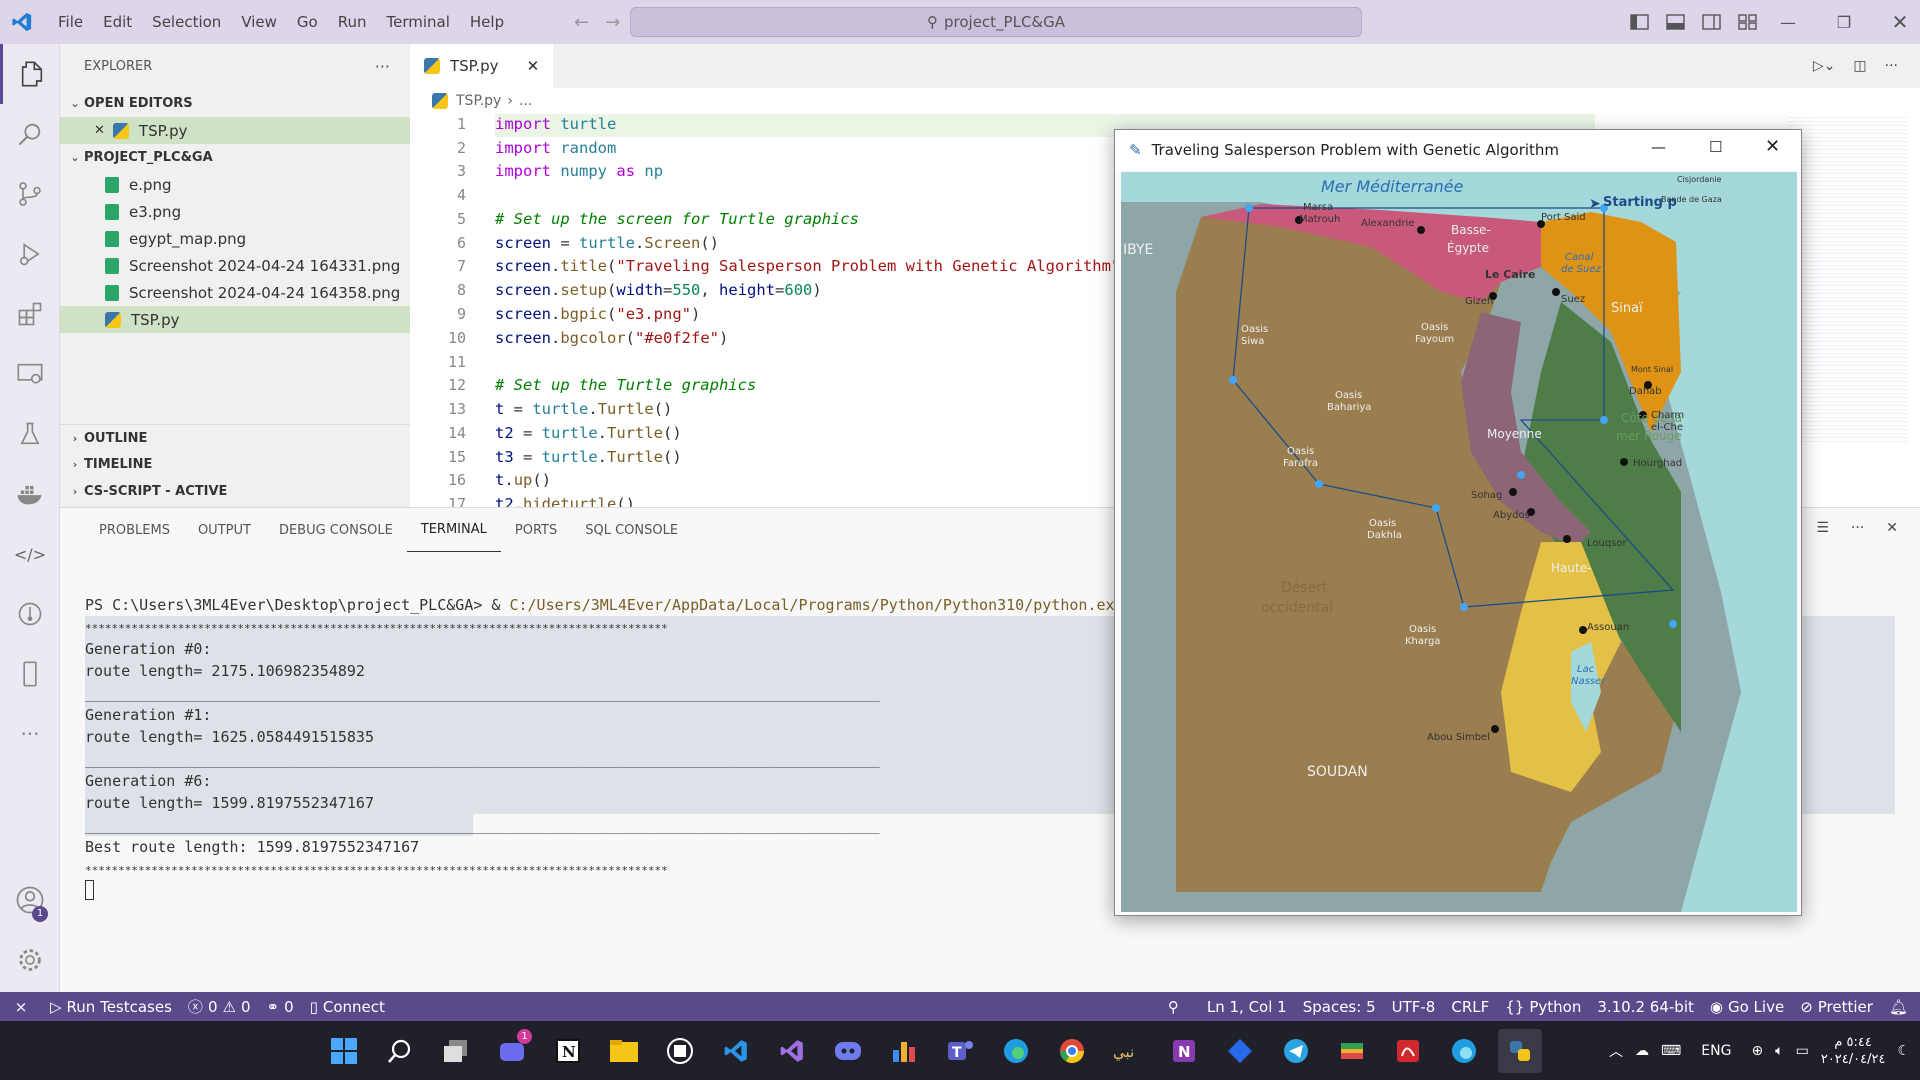  Describe the element at coordinates (30, 434) in the screenshot. I see `testing-icon` at that location.